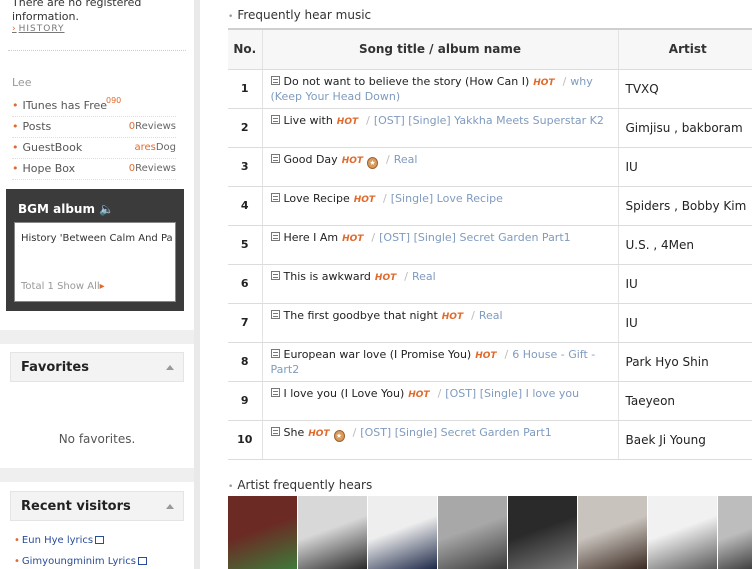 Image resolution: width=752 pixels, height=569 pixels. I want to click on song-title-link: The first goodbye that night, so click(361, 315).